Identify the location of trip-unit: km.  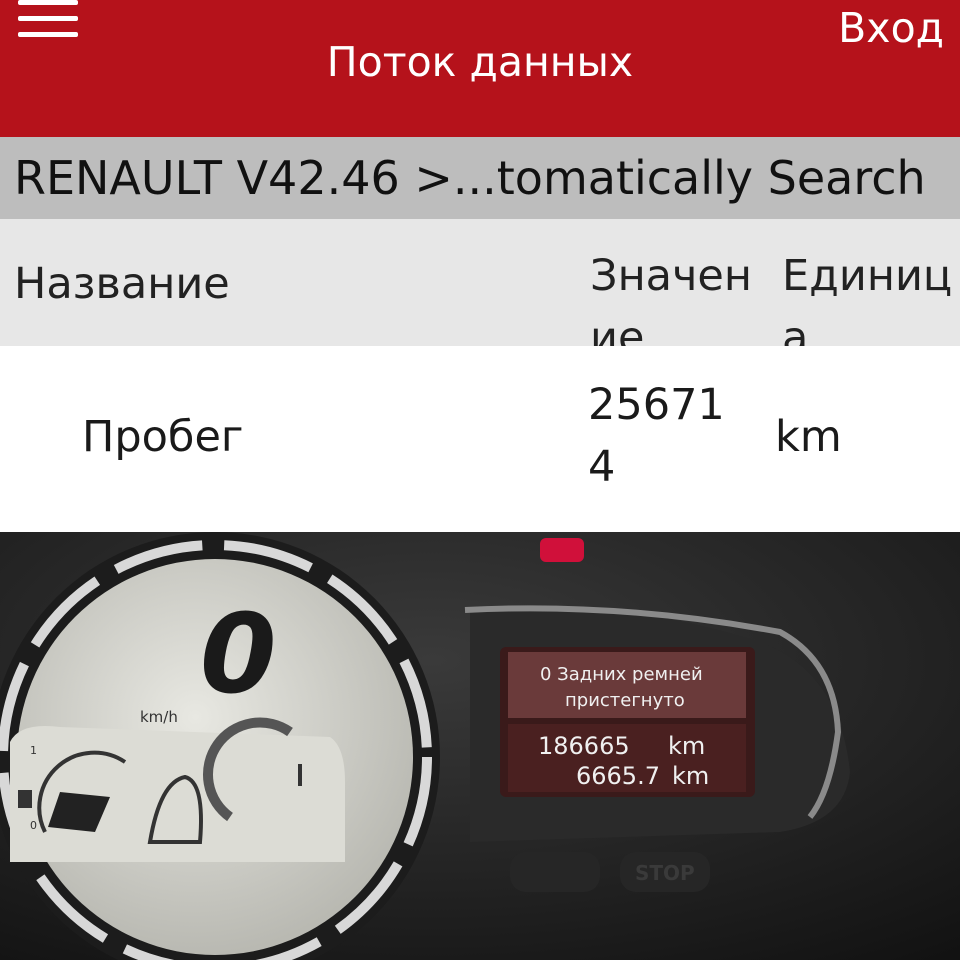
(690, 776).